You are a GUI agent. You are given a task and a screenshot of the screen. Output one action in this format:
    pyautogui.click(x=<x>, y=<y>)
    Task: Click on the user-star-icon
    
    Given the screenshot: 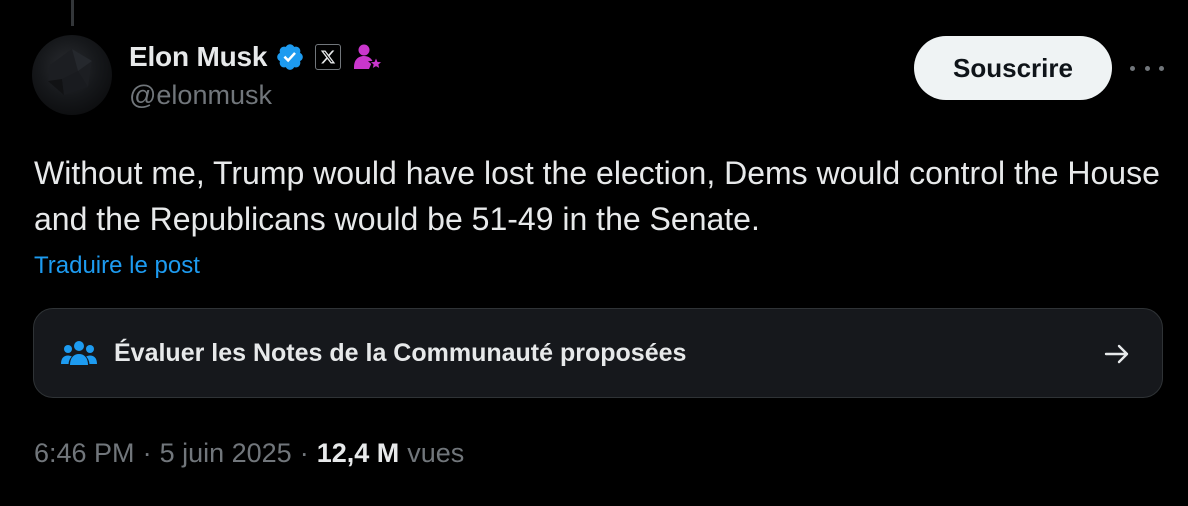 What is the action you would take?
    pyautogui.click(x=368, y=57)
    